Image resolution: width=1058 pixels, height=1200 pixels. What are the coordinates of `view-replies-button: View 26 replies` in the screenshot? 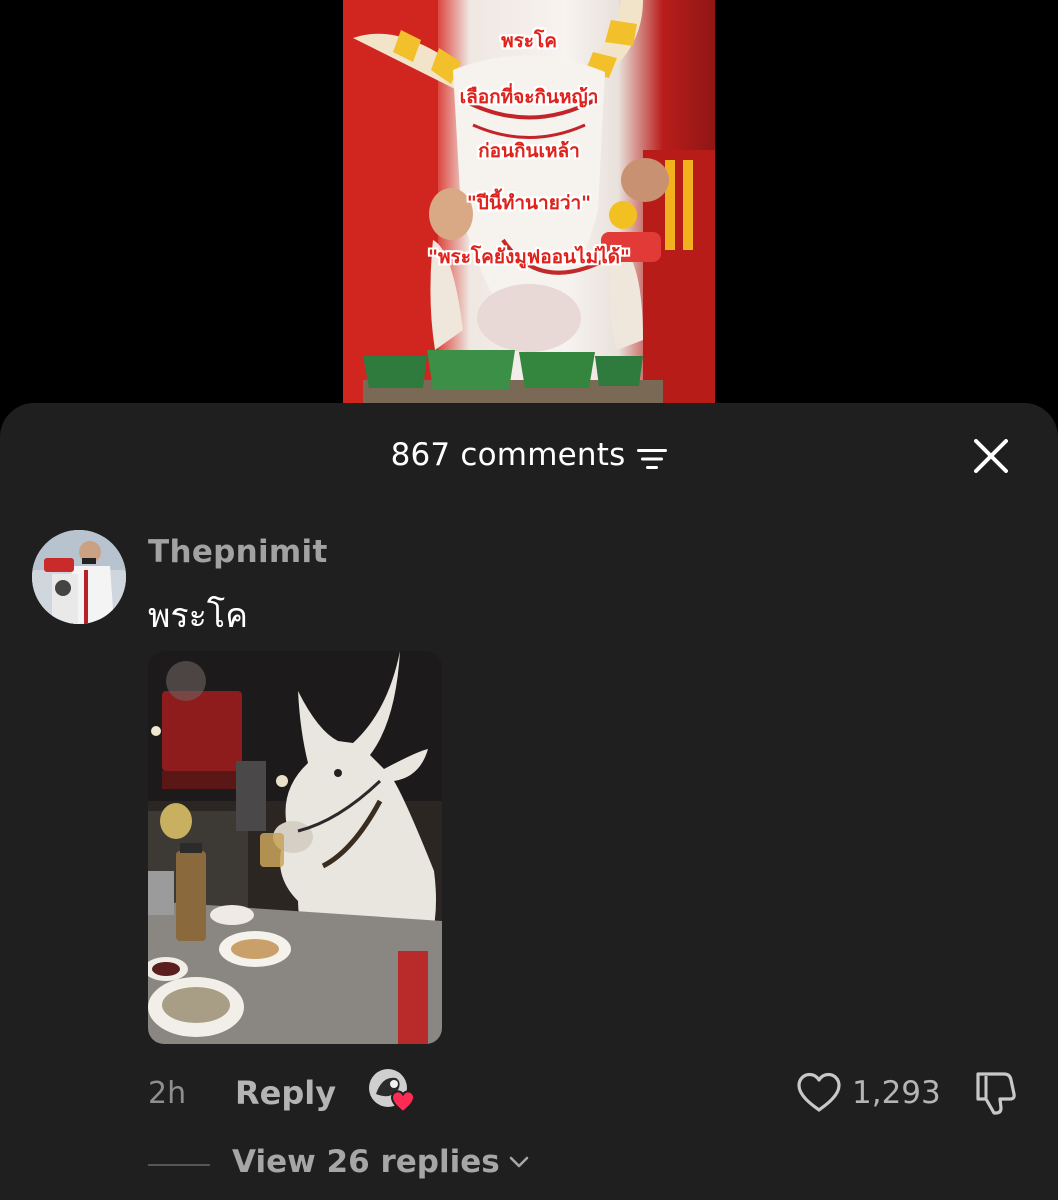 It's located at (381, 1162).